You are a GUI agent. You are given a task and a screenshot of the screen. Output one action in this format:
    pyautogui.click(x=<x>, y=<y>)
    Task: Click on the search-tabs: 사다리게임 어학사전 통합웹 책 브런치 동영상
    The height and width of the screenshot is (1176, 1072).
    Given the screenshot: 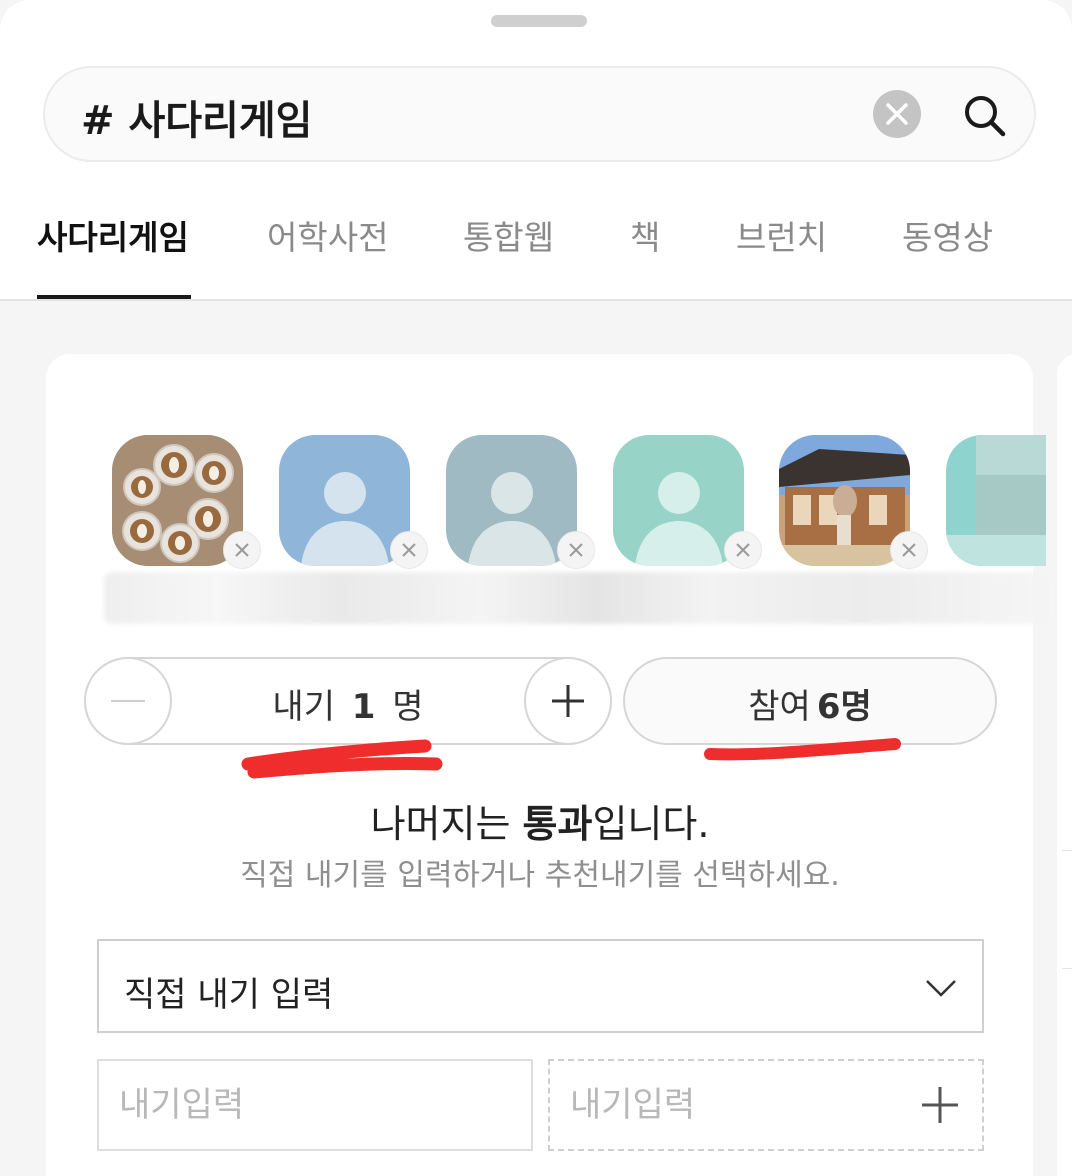 What is the action you would take?
    pyautogui.click(x=536, y=252)
    